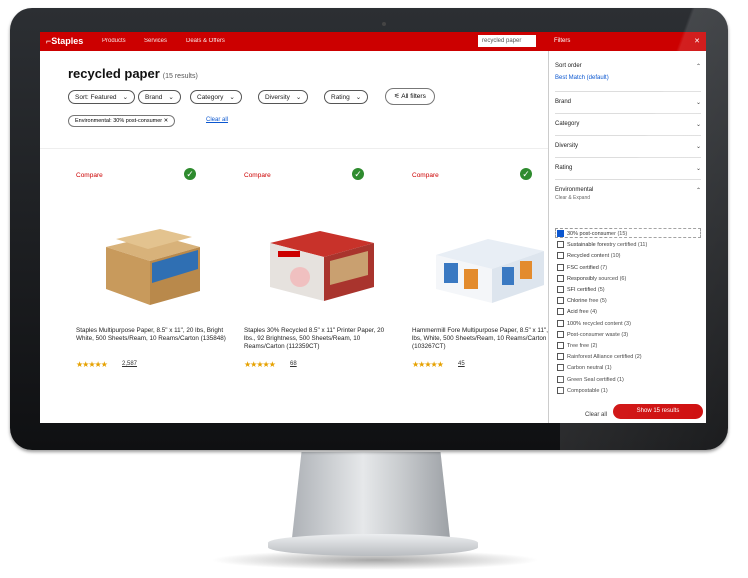 This screenshot has width=748, height=578. I want to click on environmental-option: 30% post-consumer (15), so click(592, 233).